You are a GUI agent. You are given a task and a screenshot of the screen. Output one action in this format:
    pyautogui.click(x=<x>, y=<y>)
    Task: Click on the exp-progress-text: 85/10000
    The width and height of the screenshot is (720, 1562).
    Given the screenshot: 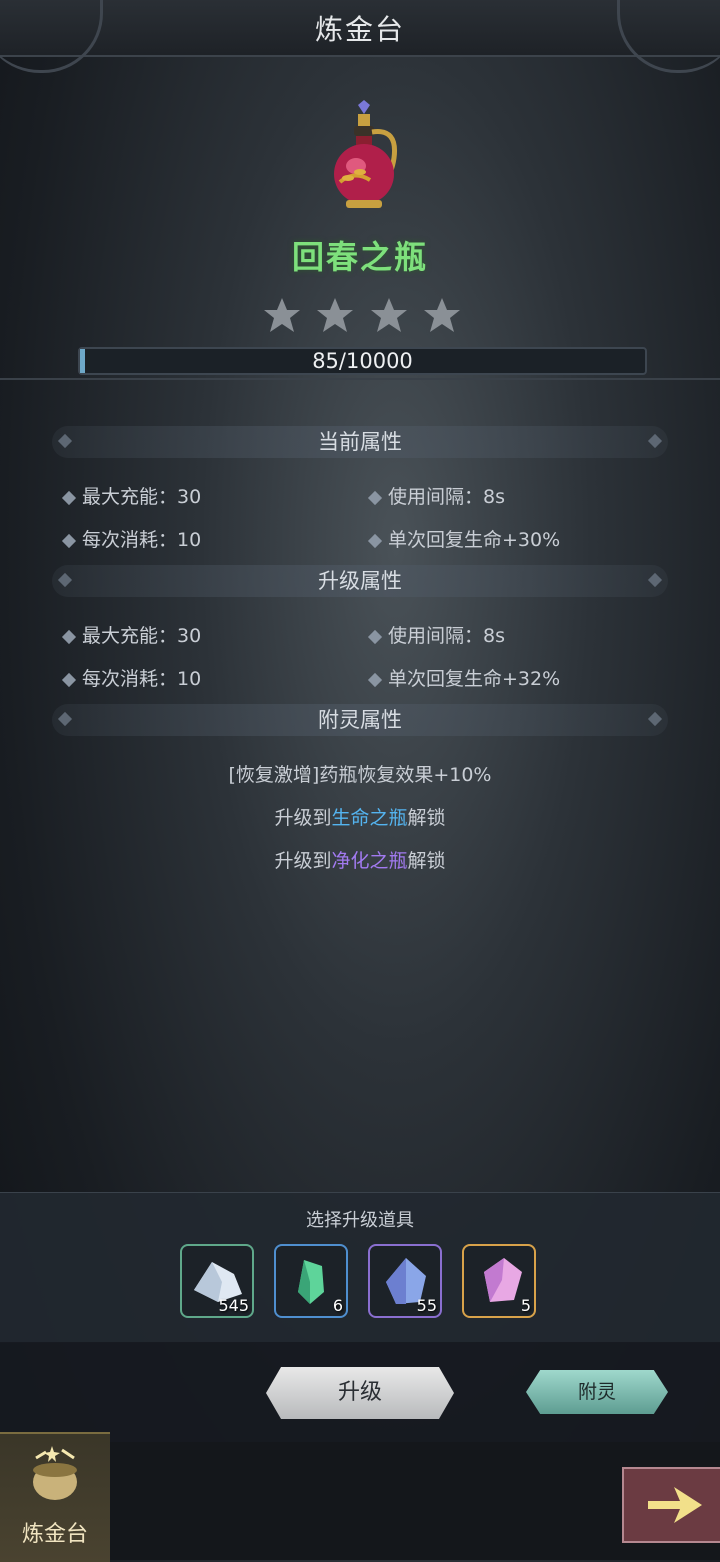 What is the action you would take?
    pyautogui.click(x=362, y=361)
    